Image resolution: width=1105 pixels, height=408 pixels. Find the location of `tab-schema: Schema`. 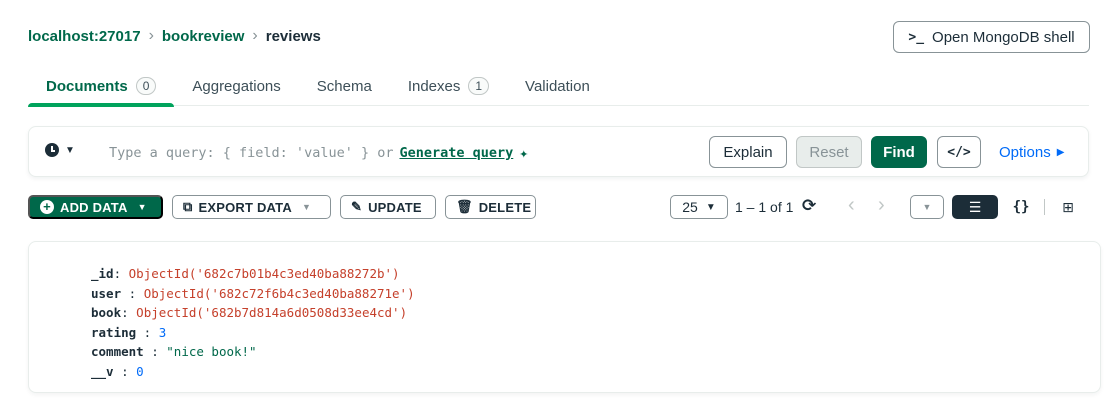

tab-schema: Schema is located at coordinates (344, 86).